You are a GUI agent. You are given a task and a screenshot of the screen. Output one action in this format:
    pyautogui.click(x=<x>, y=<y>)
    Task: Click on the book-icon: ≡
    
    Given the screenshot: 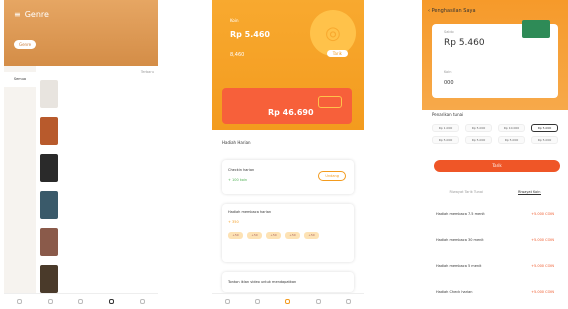 What is the action you would take?
    pyautogui.click(x=17, y=14)
    